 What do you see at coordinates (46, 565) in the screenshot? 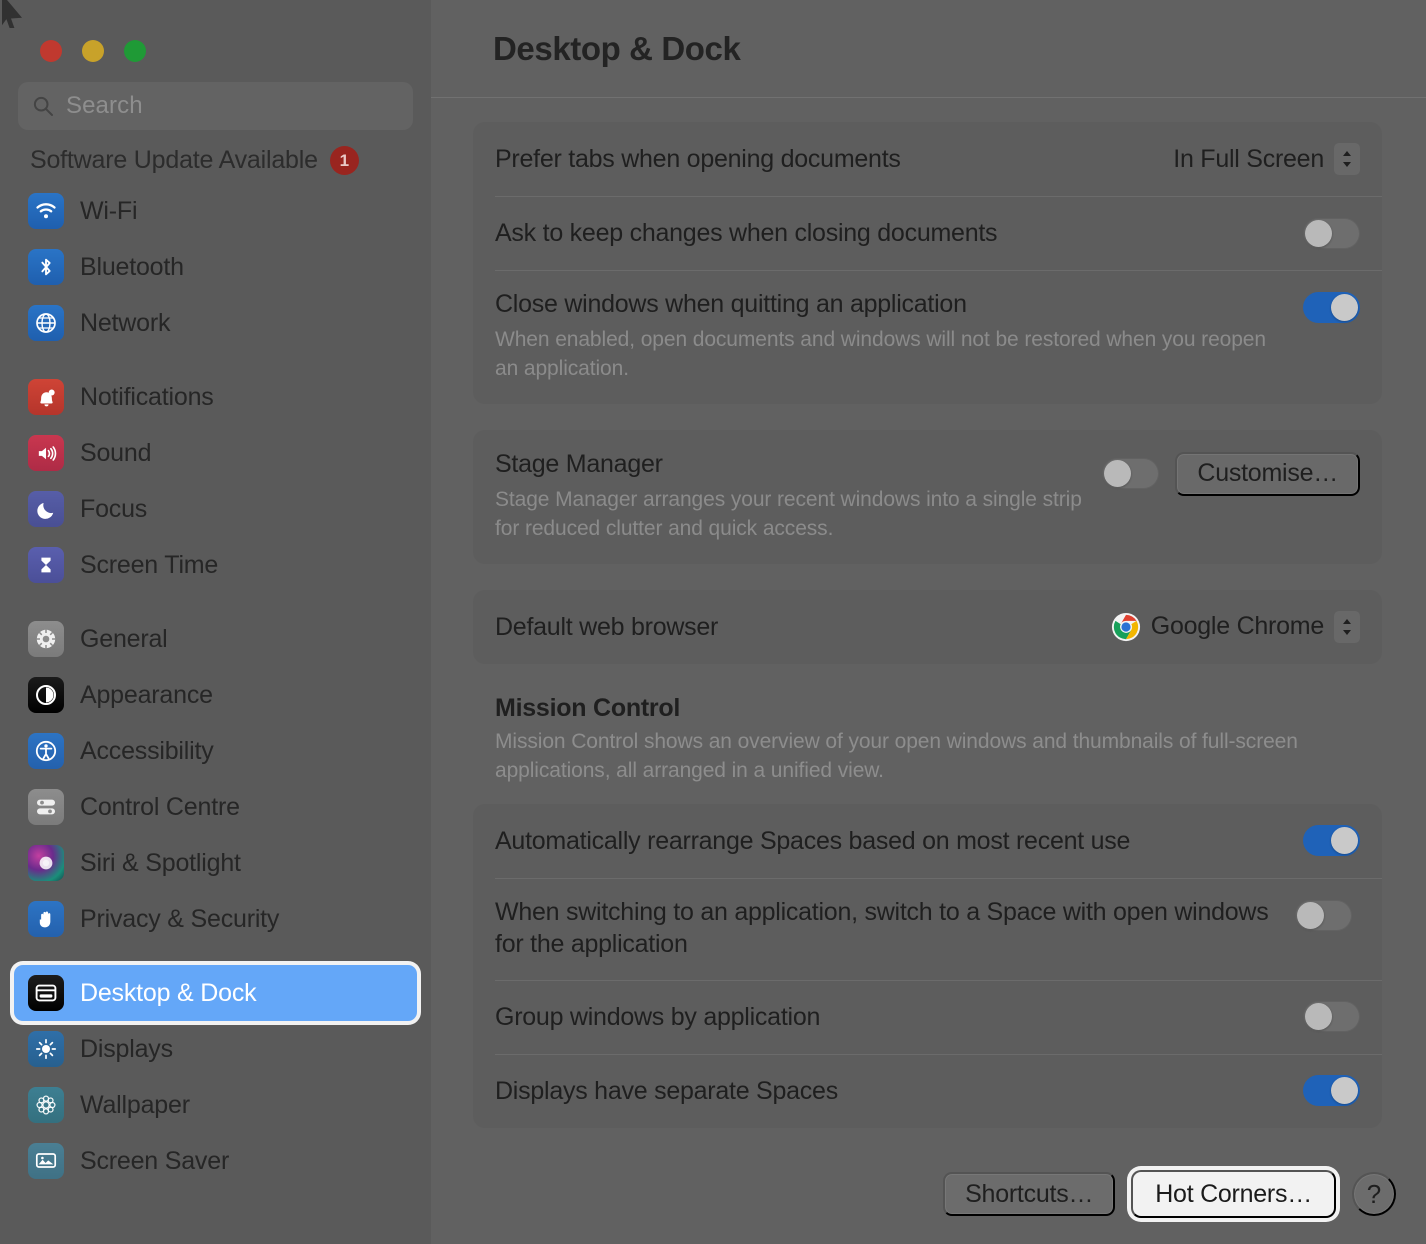
I see `hourglass-icon` at bounding box center [46, 565].